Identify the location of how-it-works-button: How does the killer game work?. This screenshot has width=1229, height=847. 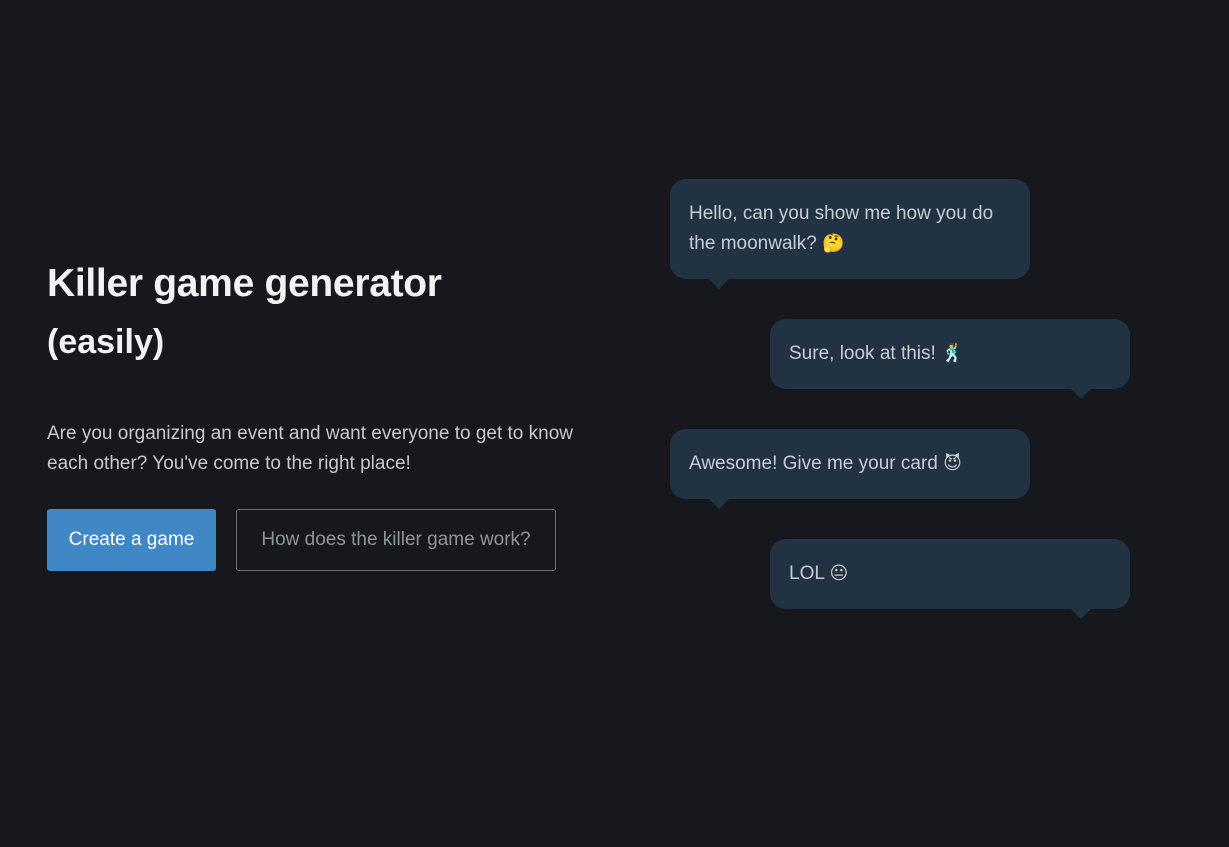
(396, 540).